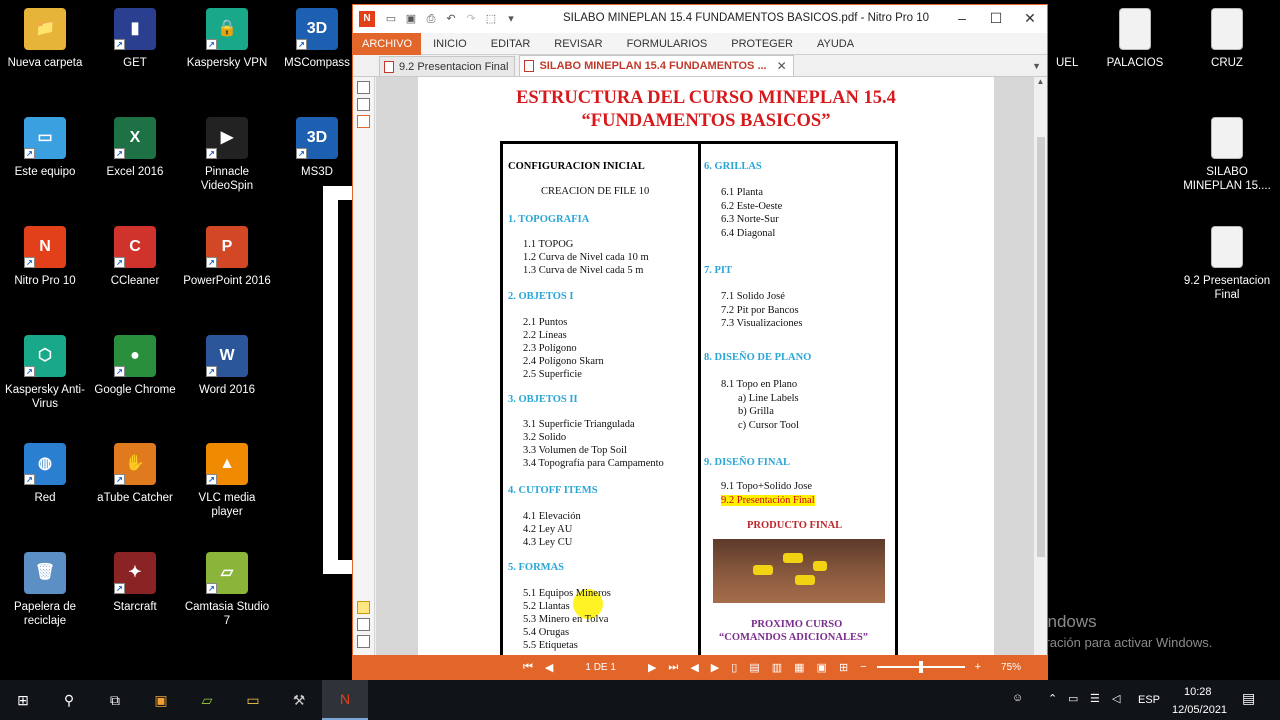  I want to click on ribbon-tab-formularios: FORMULARIOS, so click(667, 44).